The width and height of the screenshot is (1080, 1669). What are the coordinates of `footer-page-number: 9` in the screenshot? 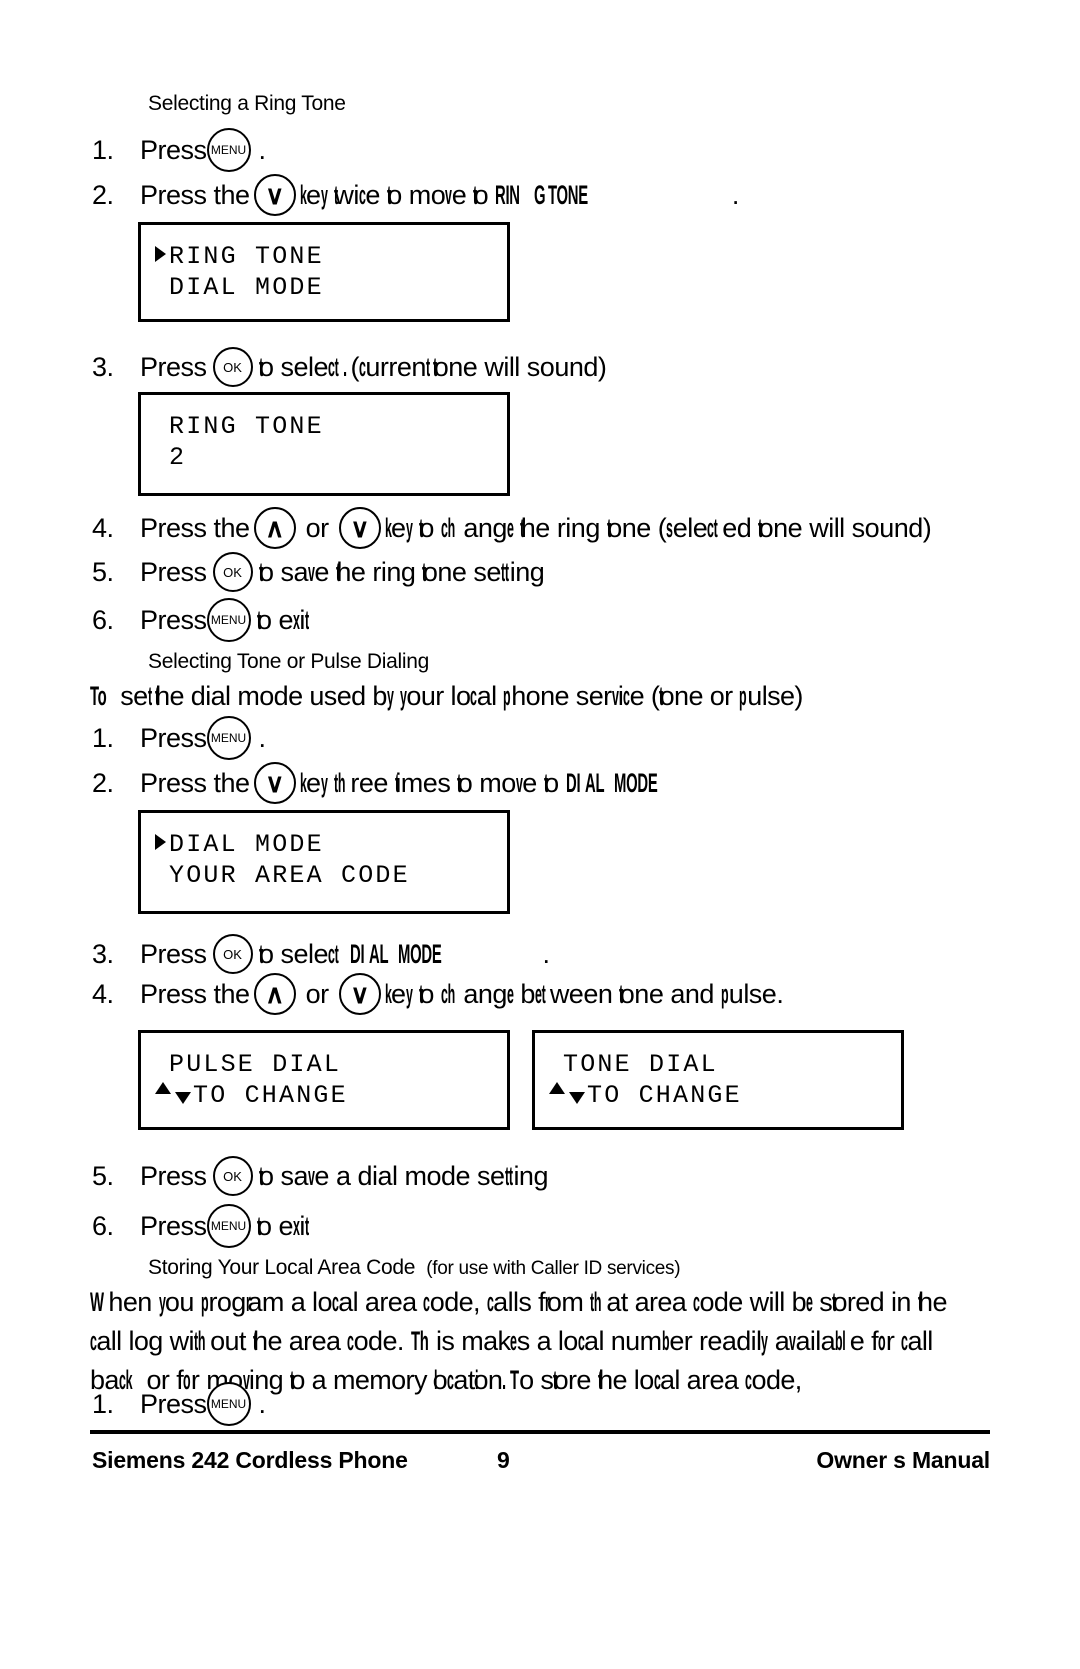 It's located at (503, 1460).